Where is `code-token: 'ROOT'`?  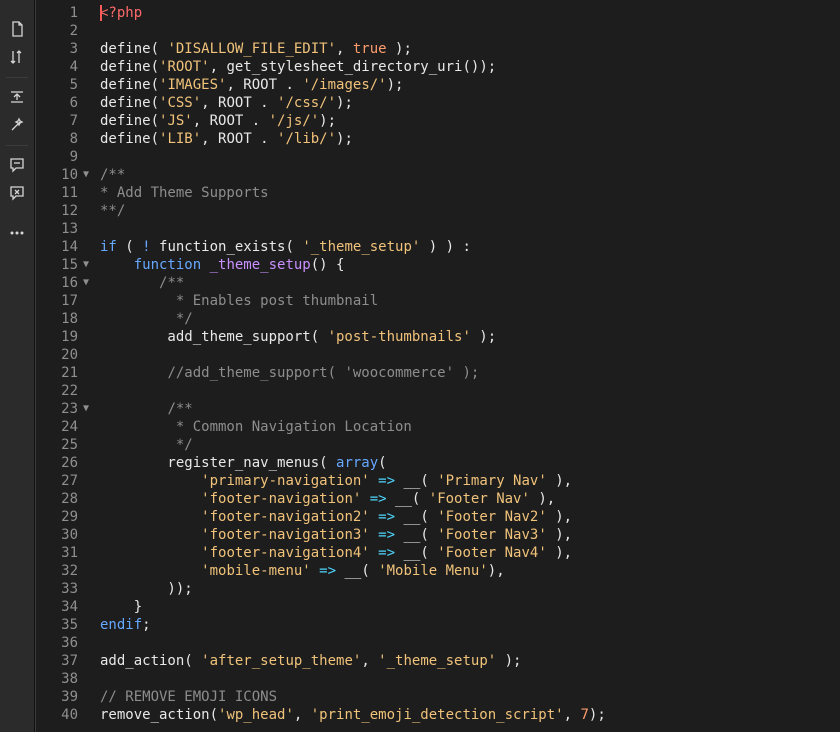
code-token: 'ROOT' is located at coordinates (184, 67).